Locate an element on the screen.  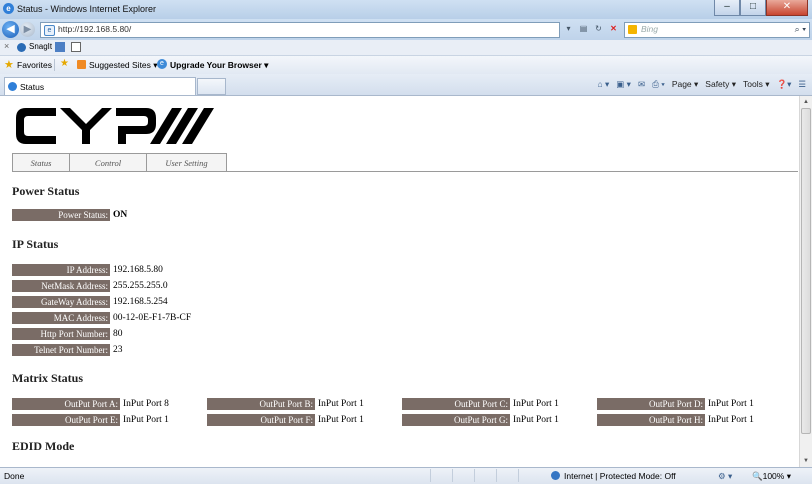
change-protection-icon: ⚙ ▾ is located at coordinates (725, 476).